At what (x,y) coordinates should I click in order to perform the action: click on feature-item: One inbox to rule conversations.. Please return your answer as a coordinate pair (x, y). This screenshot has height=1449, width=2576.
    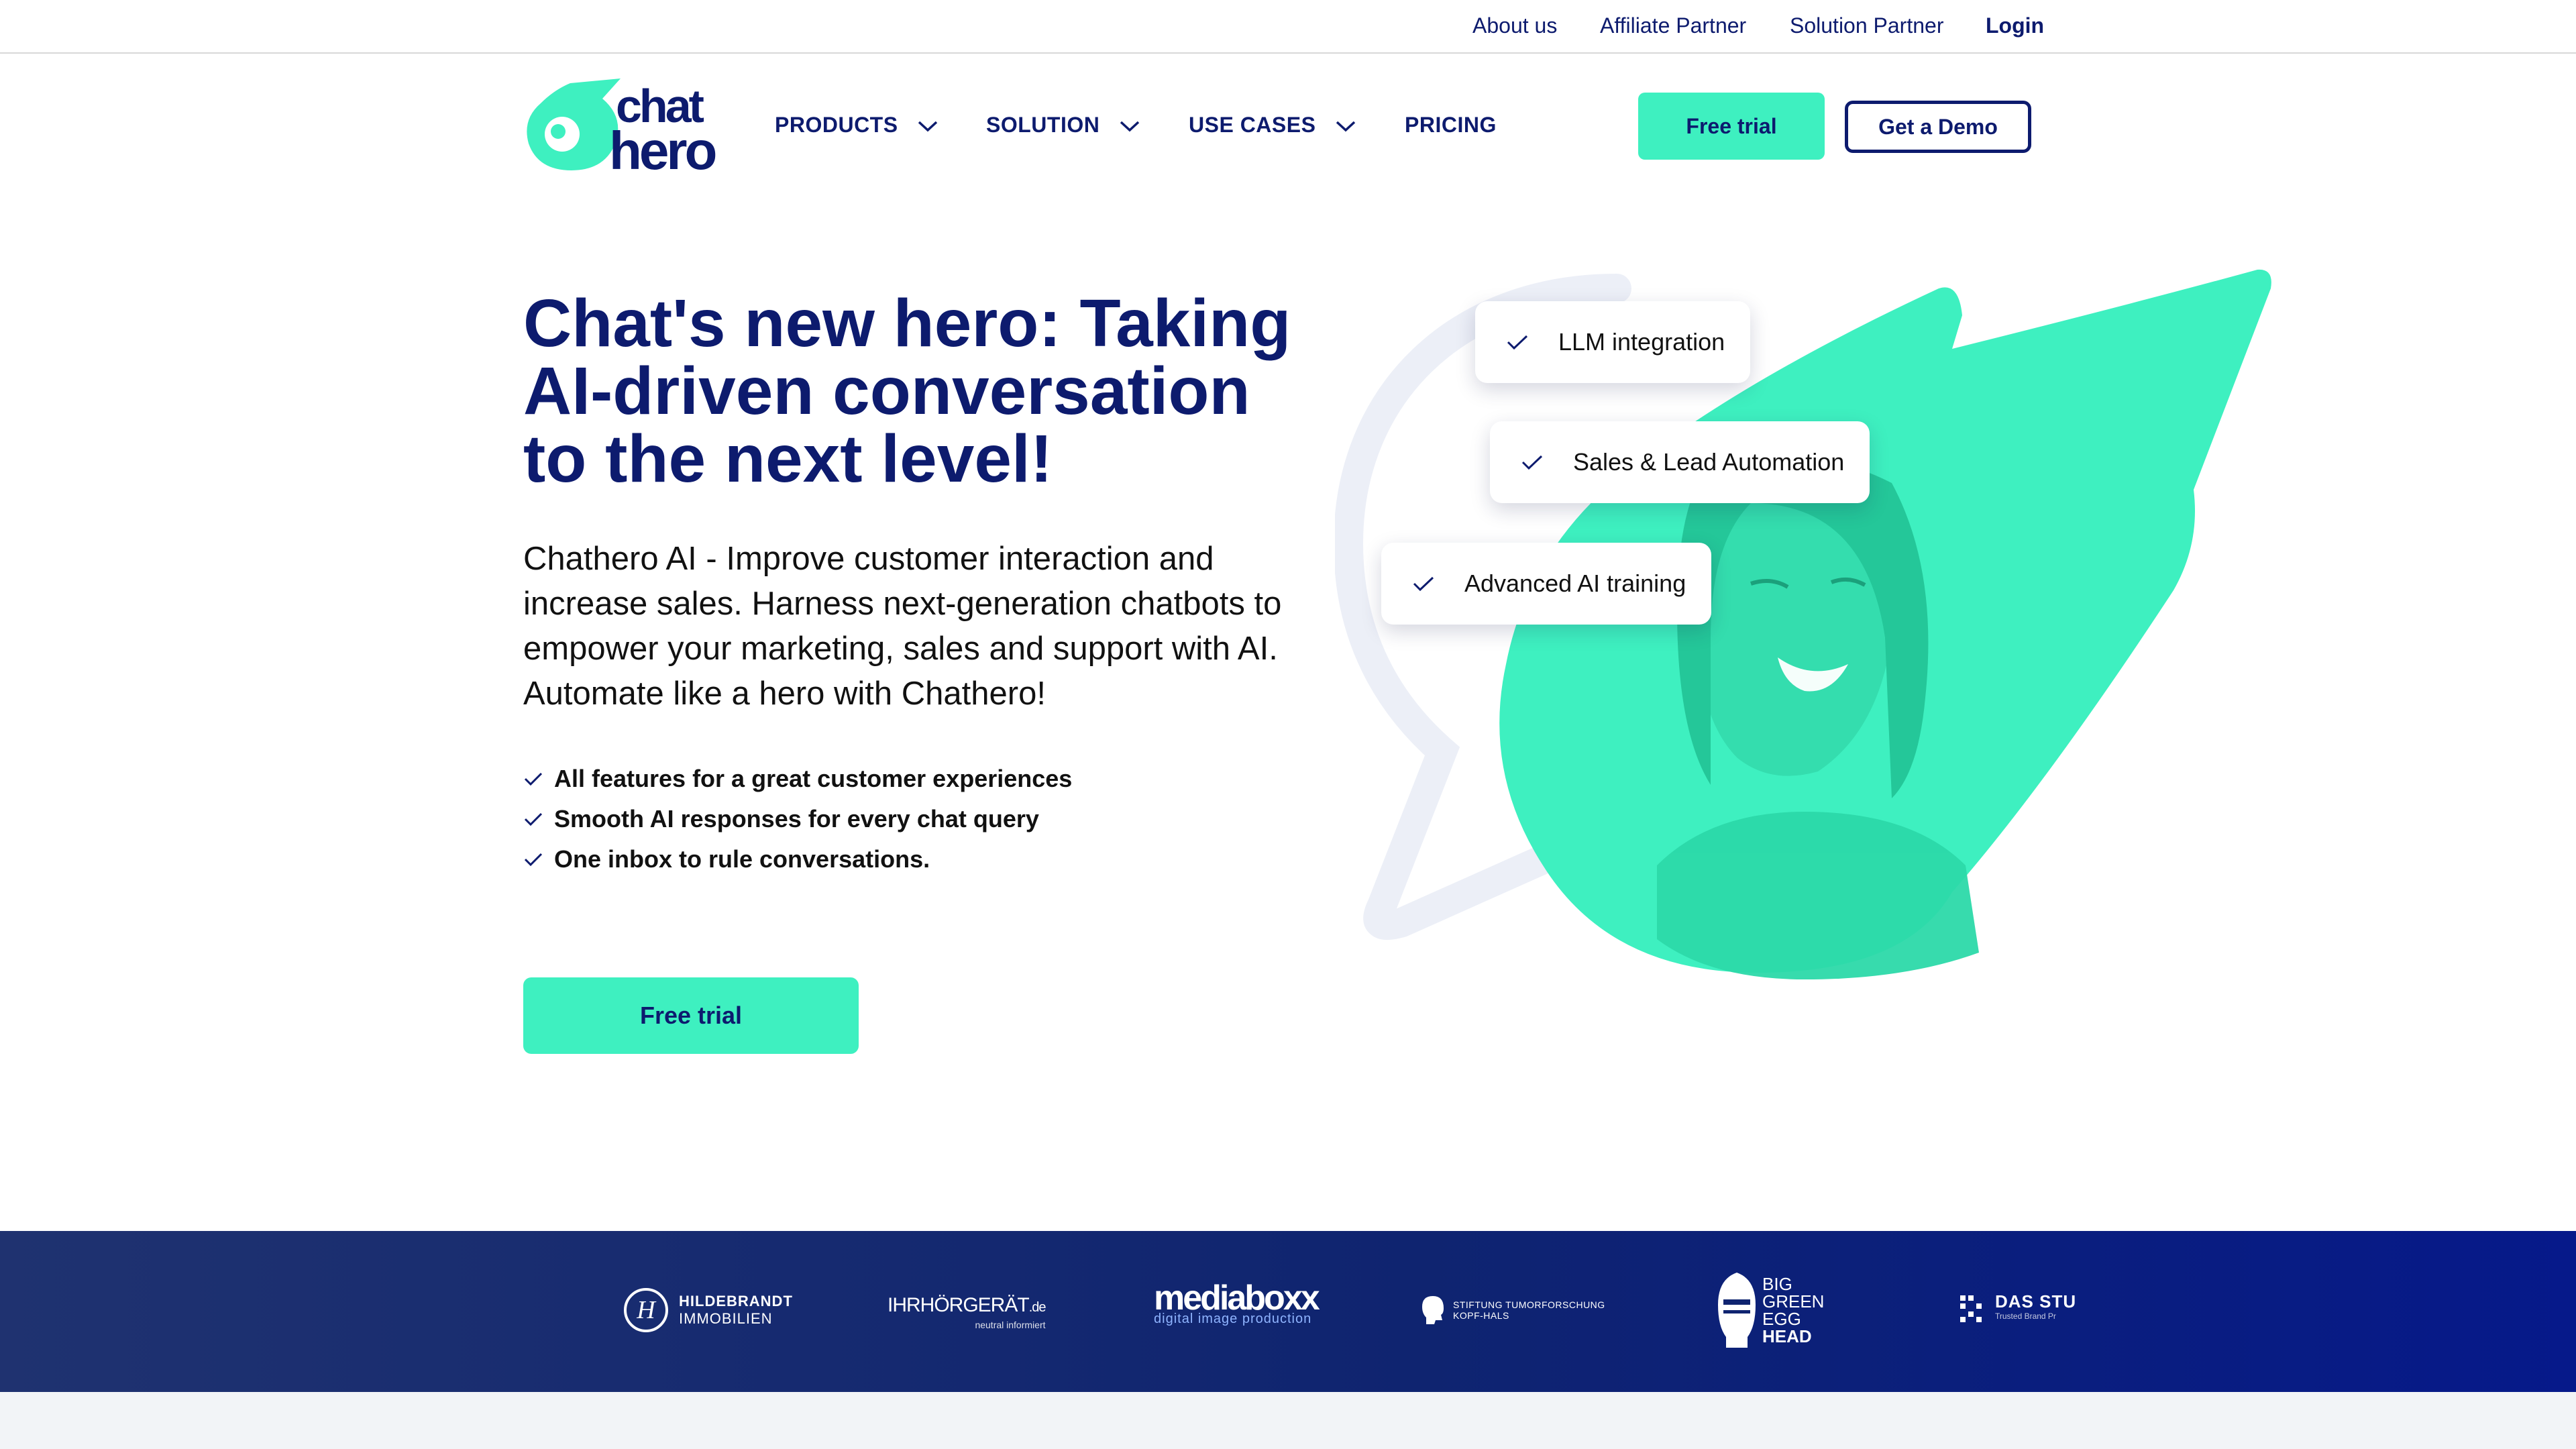
    Looking at the image, I should click on (726, 859).